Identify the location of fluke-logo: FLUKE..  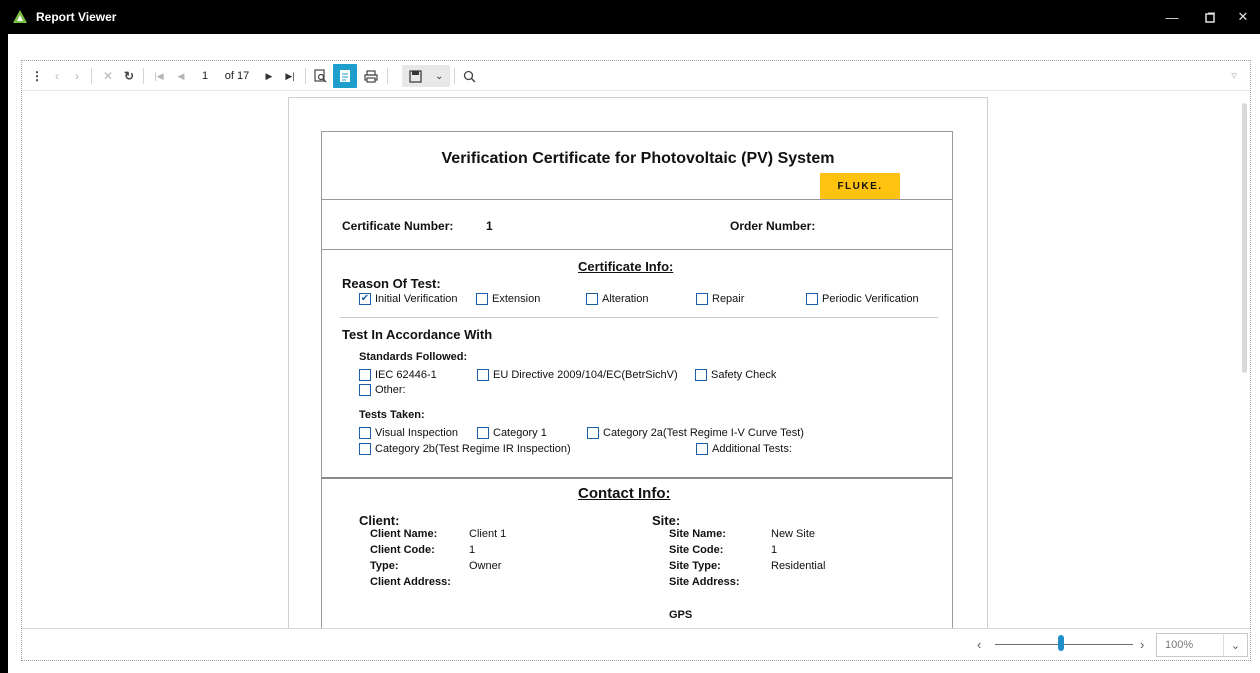
(860, 186).